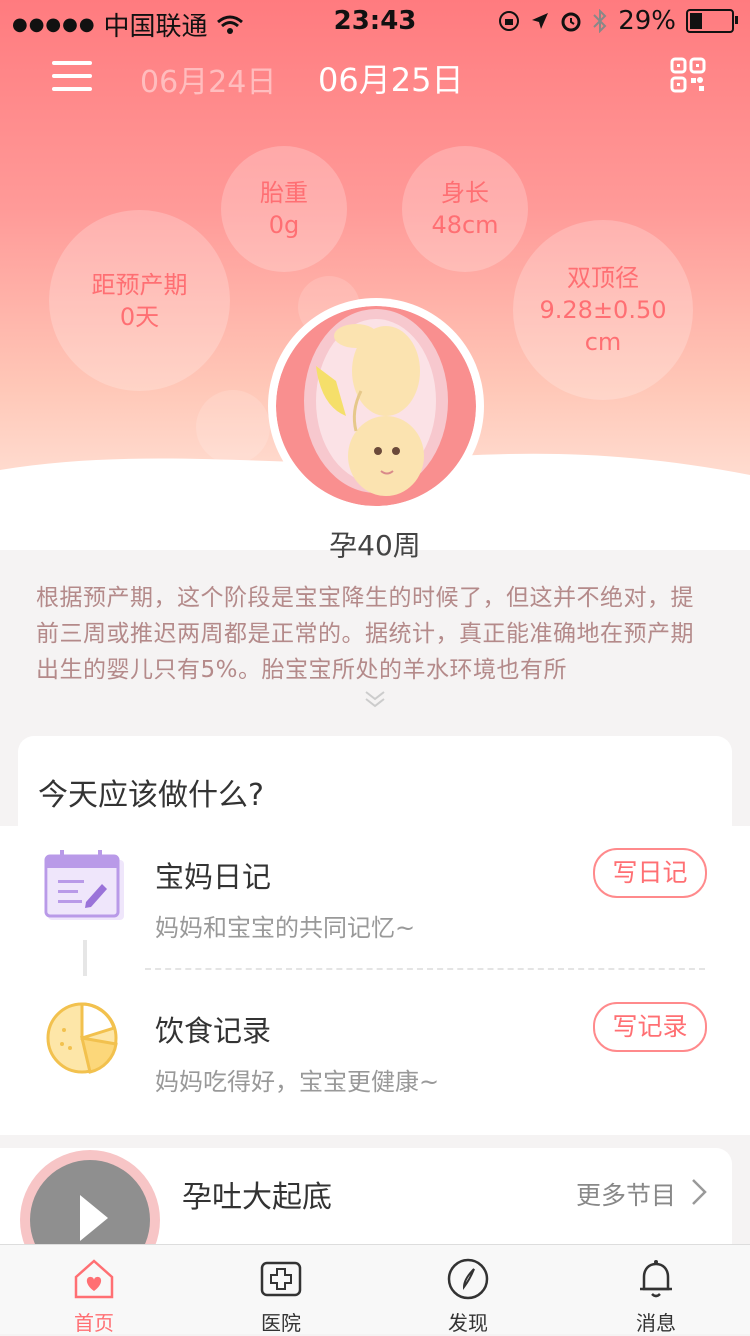 This screenshot has height=1336, width=750. I want to click on todo-item-diary: 宝妈日记 妈妈和宝宝的共同记忆~ 写日记, so click(375, 901).